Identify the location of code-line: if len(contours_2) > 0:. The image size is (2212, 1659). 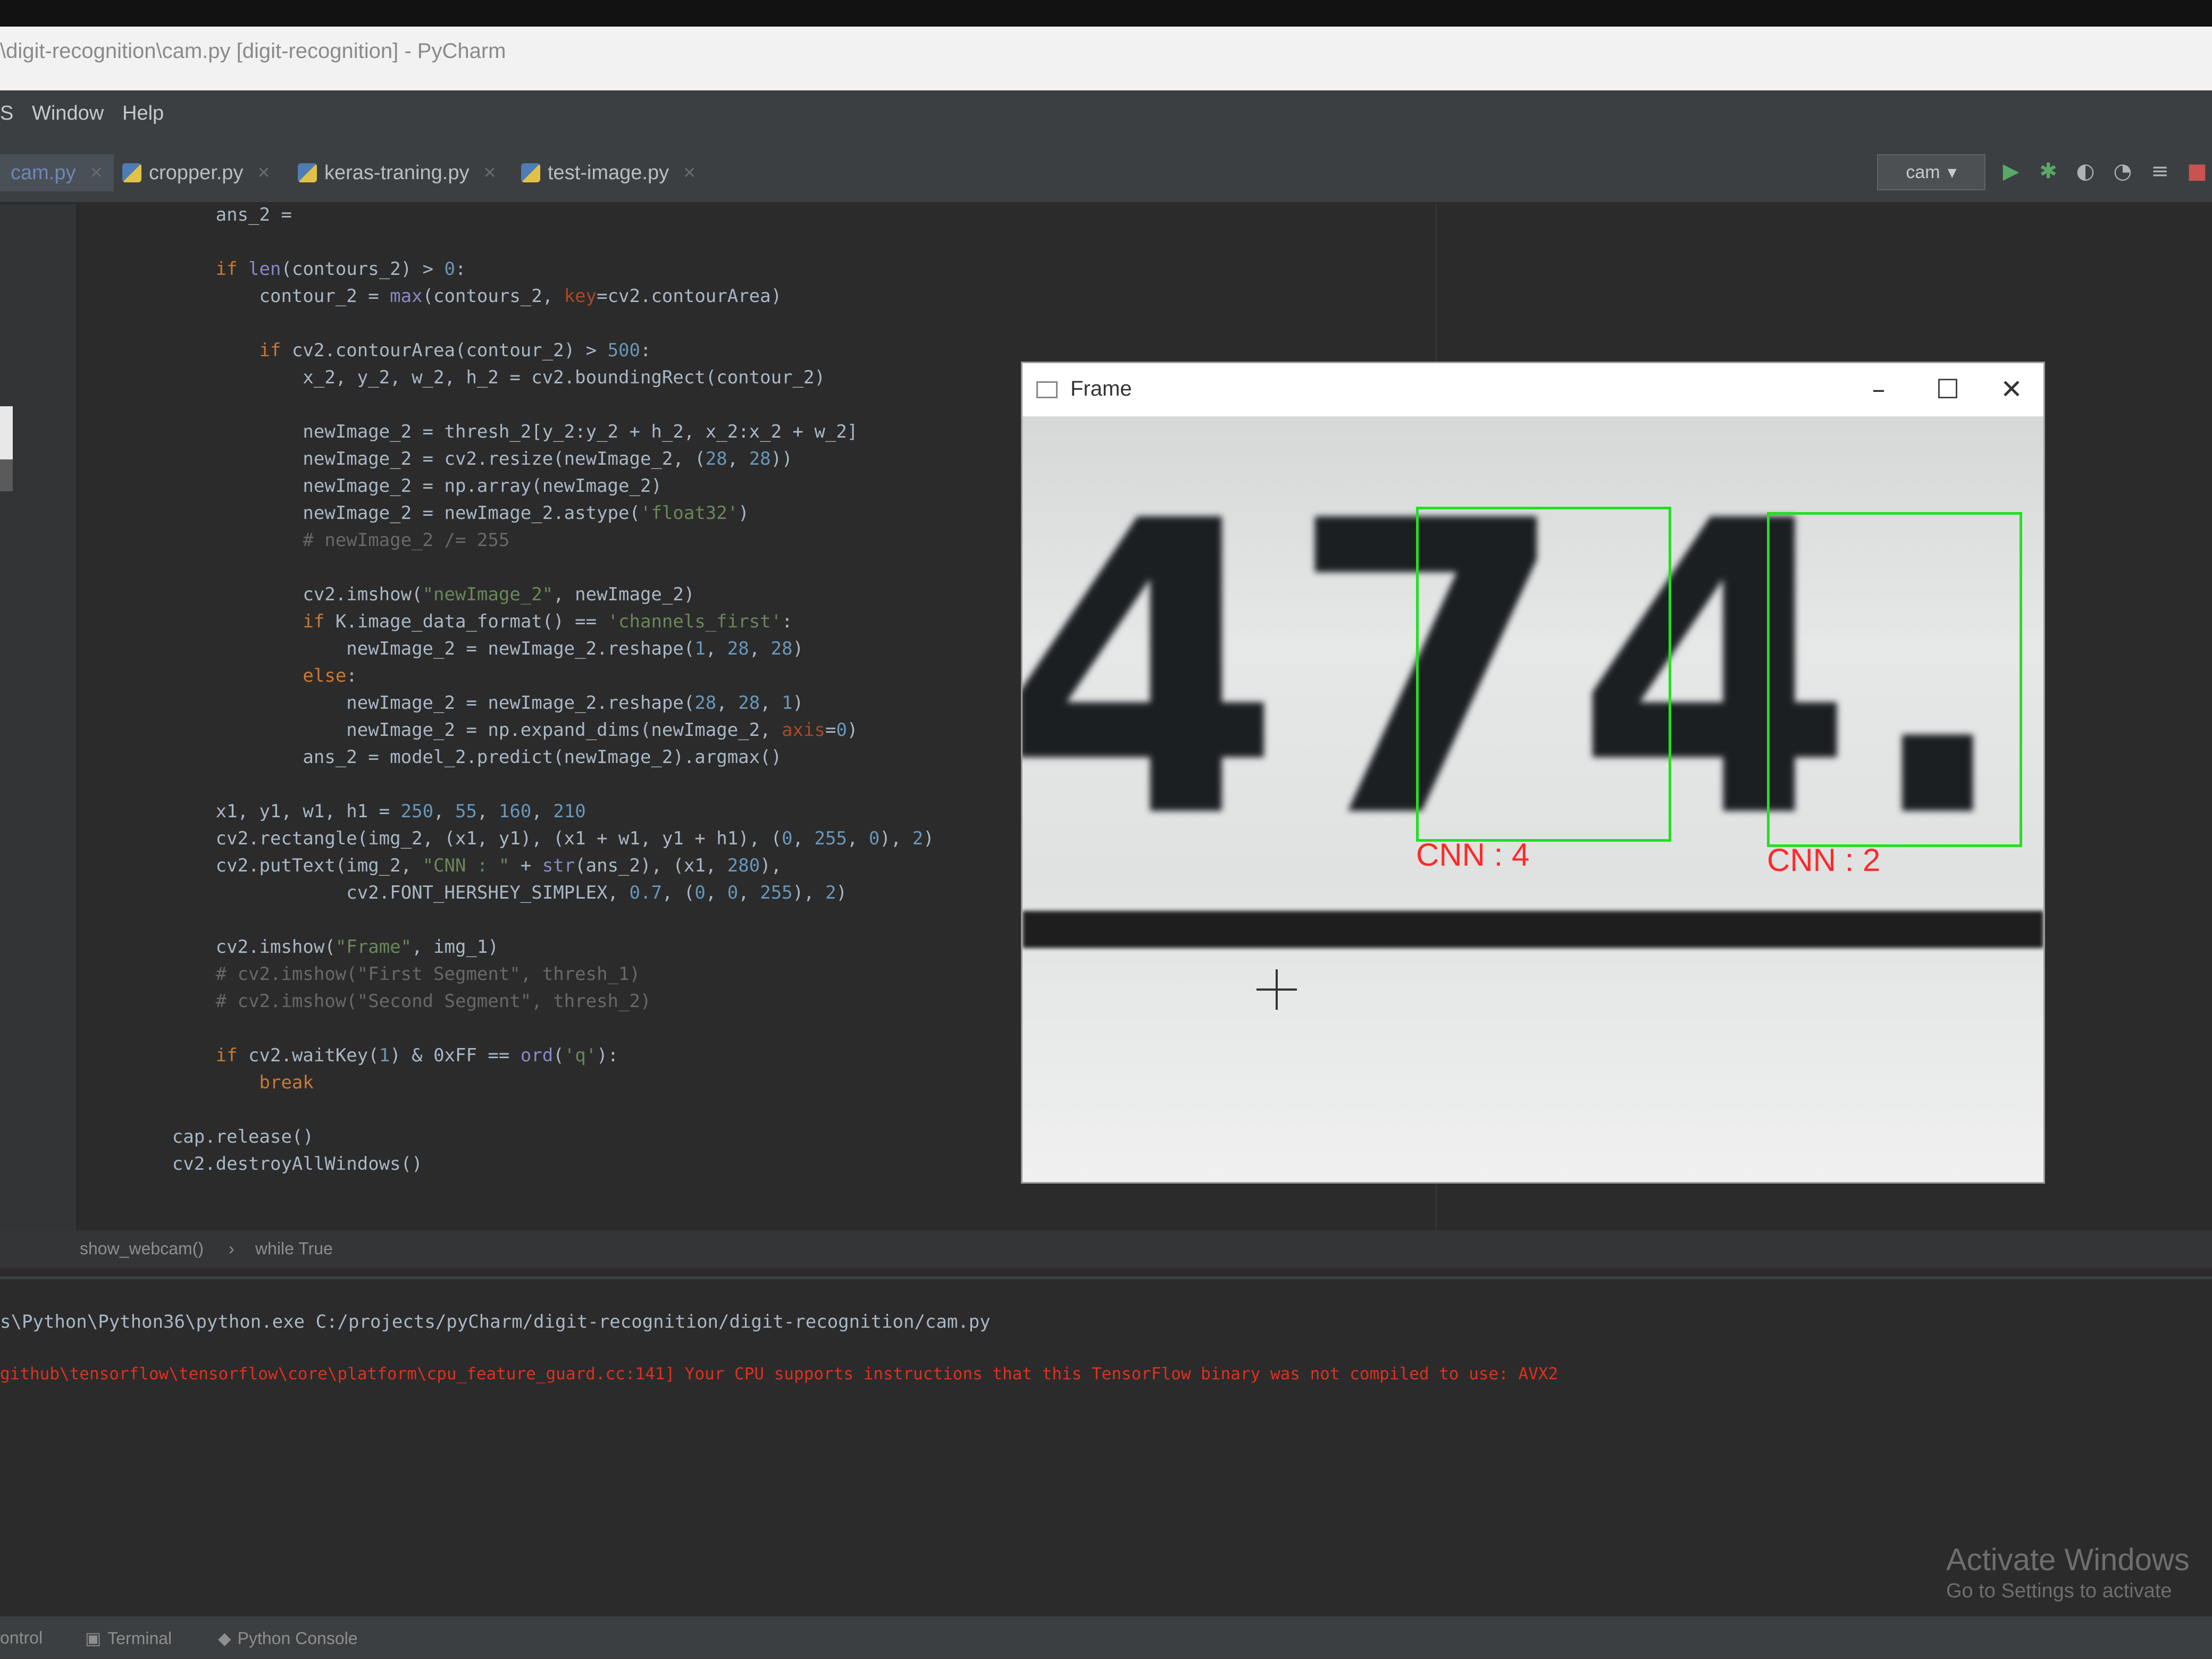
(340, 269).